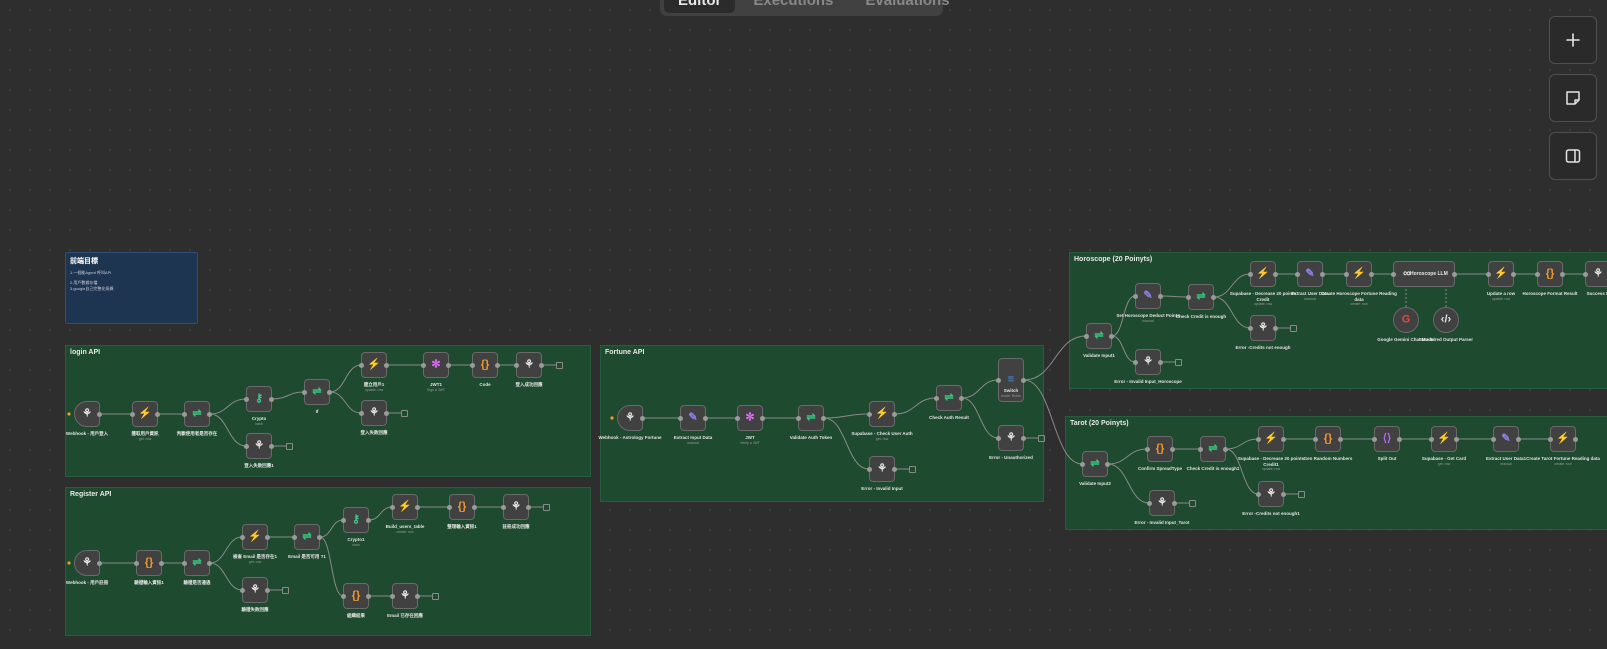 The height and width of the screenshot is (649, 1607). I want to click on workflow-node: {} Gen Random Numbers, so click(1328, 443).